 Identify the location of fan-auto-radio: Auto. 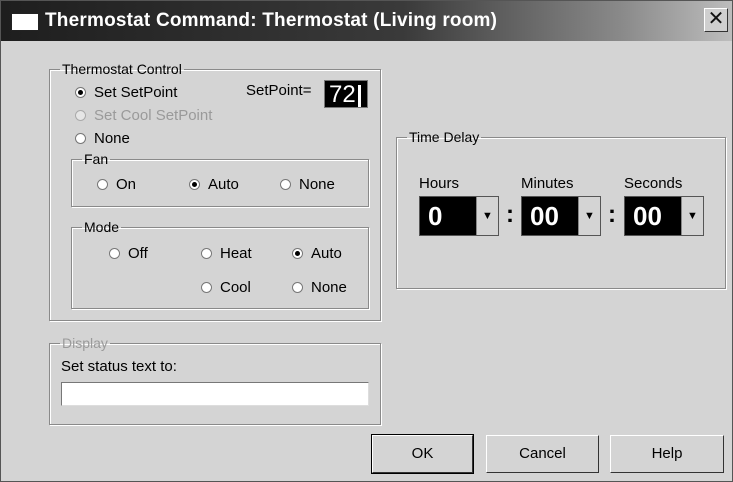
(214, 184).